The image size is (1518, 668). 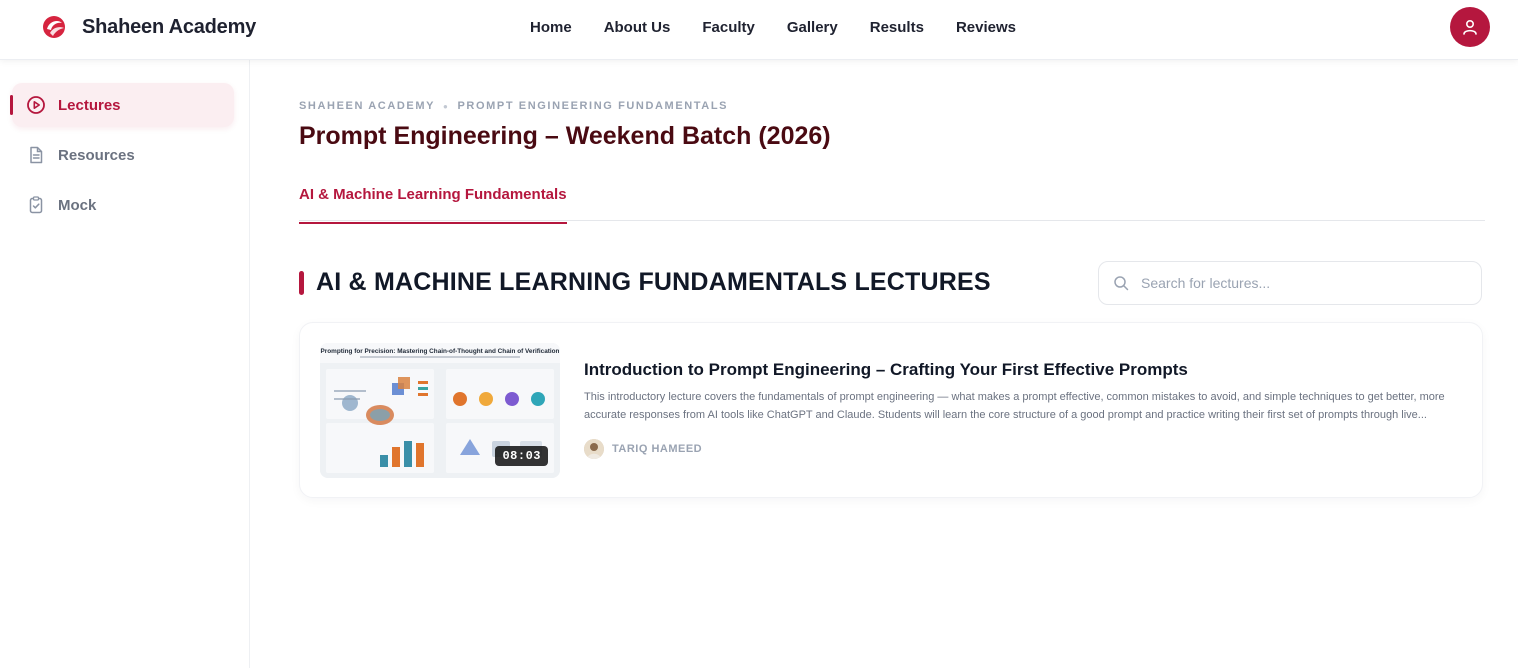 What do you see at coordinates (521, 456) in the screenshot?
I see `duration-badge: 08:03` at bounding box center [521, 456].